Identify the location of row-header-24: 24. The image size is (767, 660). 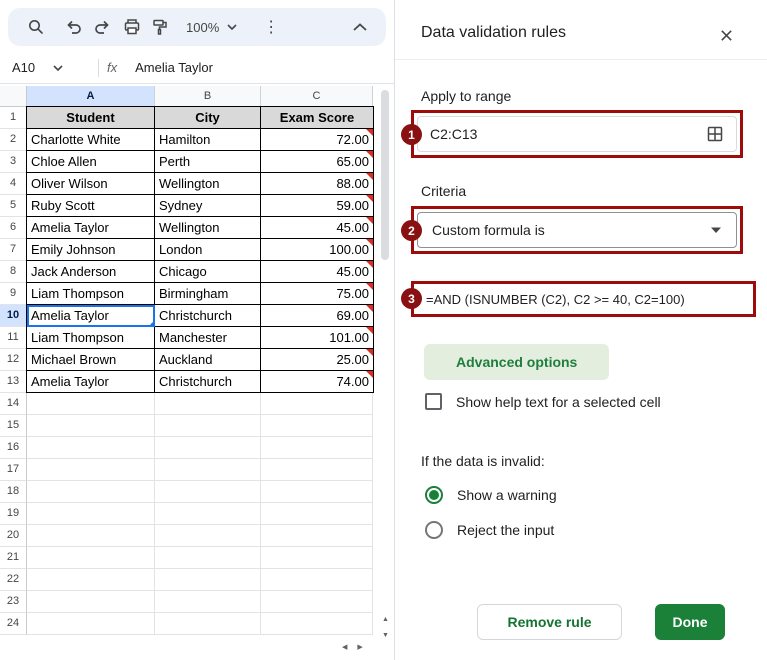
(13, 624).